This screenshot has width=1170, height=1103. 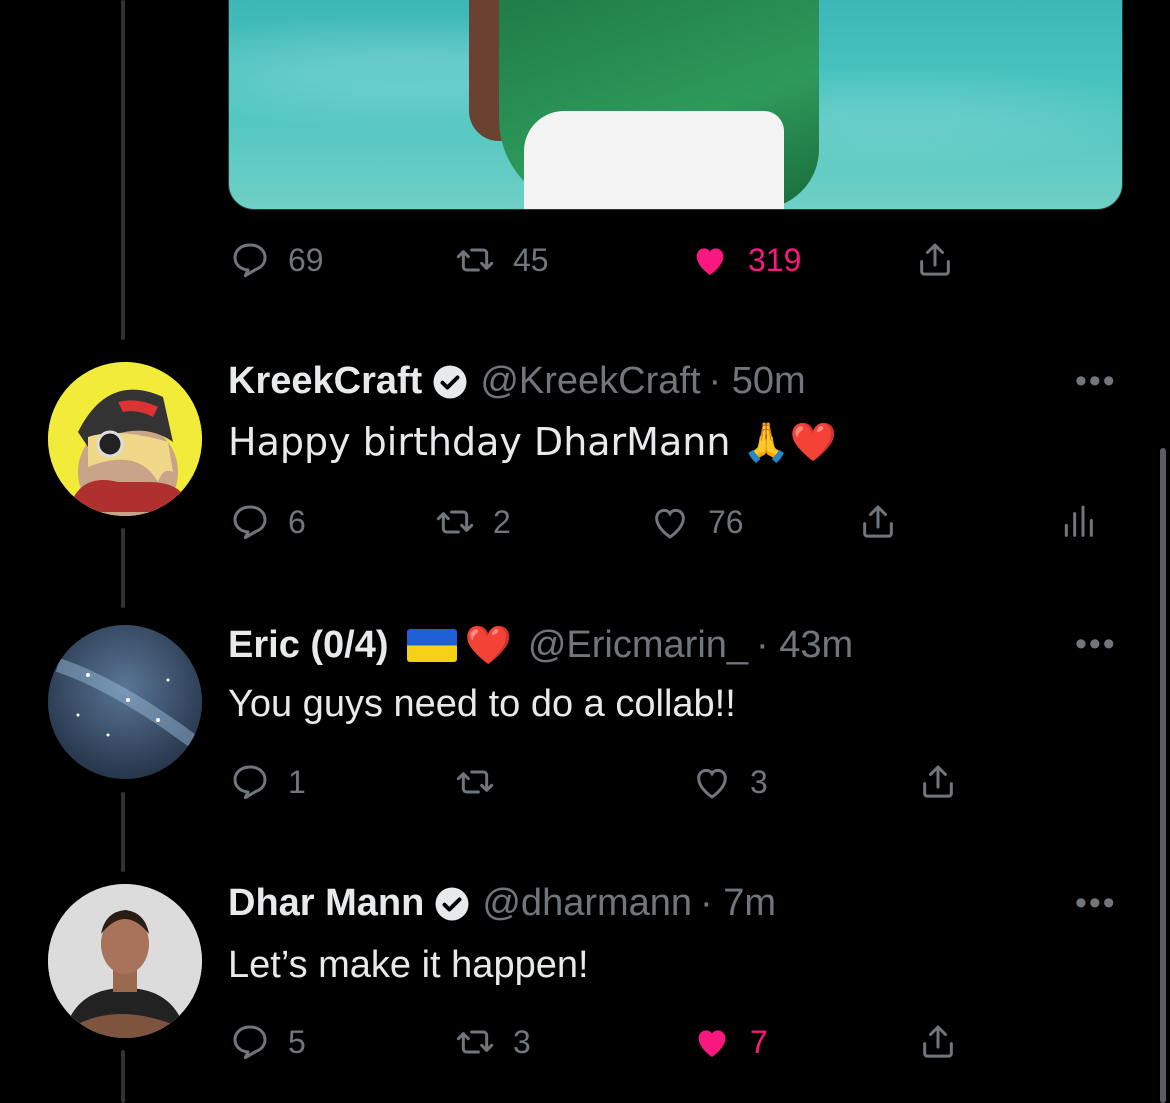 What do you see at coordinates (775, 259) in the screenshot?
I see `like-count: 319` at bounding box center [775, 259].